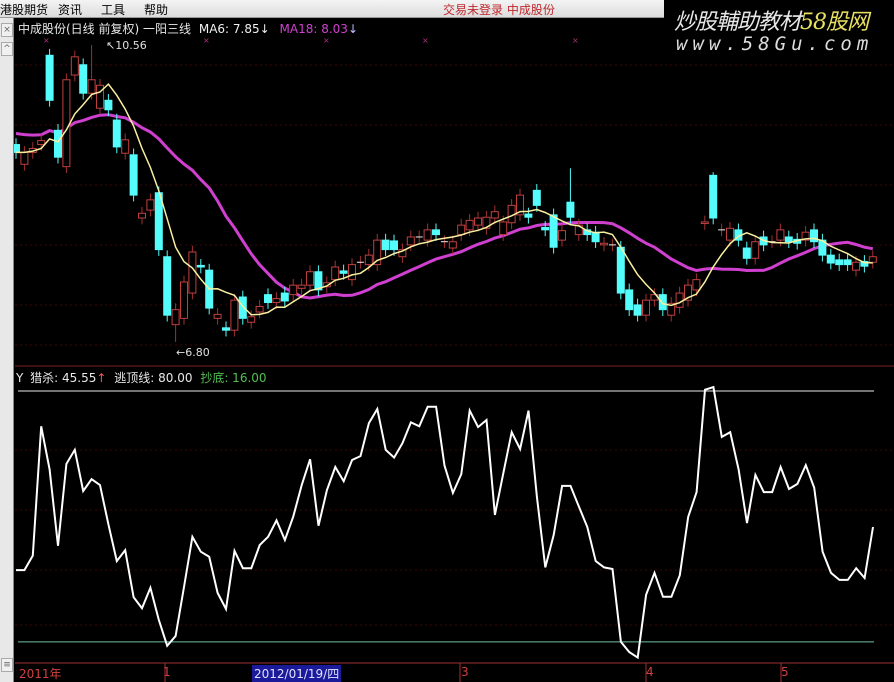 The height and width of the screenshot is (682, 894). I want to click on low-marker: ←6.80, so click(193, 352).